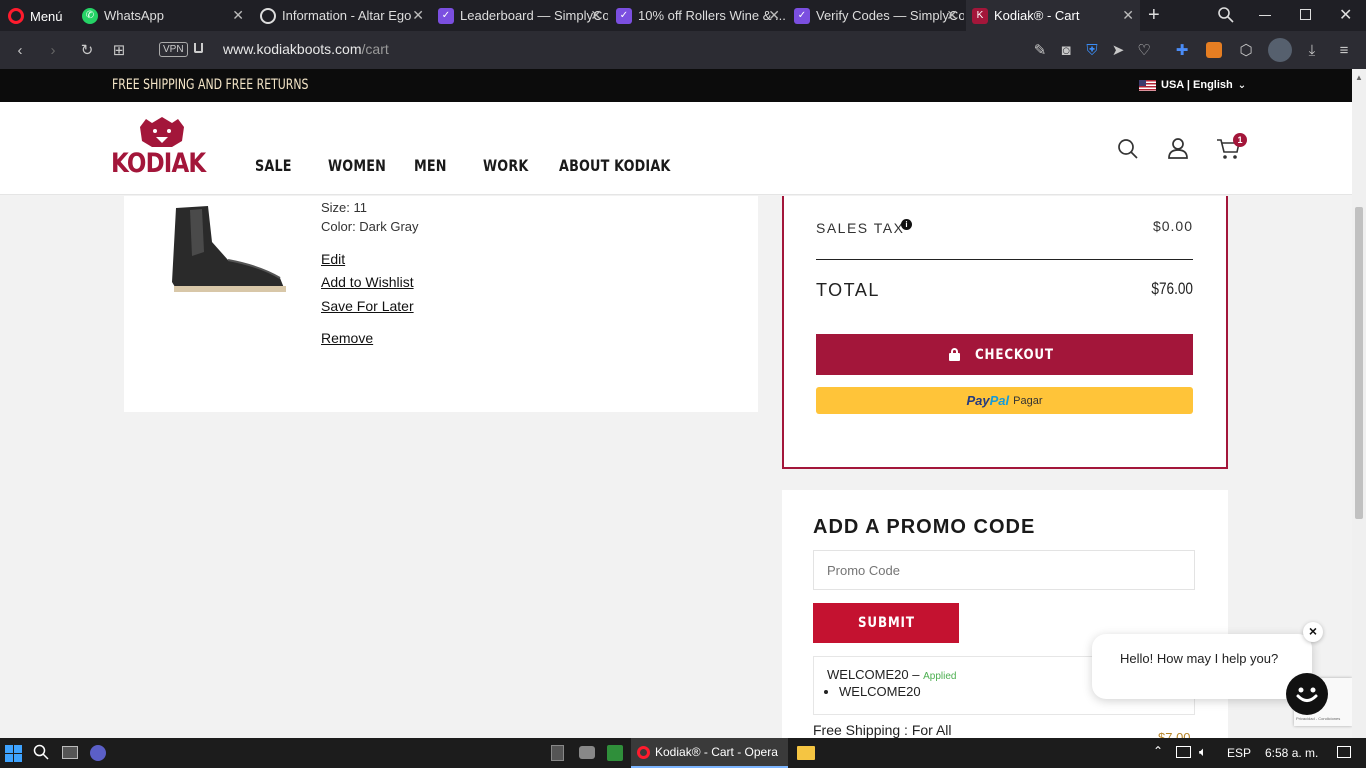 The height and width of the screenshot is (768, 1366). I want to click on nav-about-kodiak: ABOUT KODIAK, so click(614, 165).